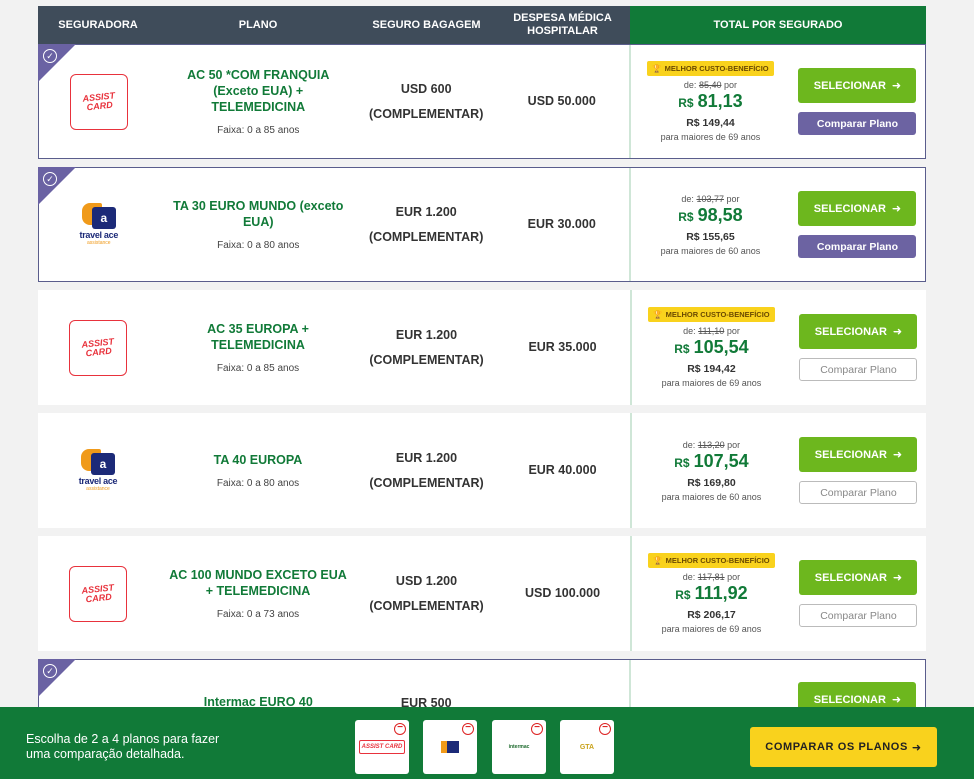 The width and height of the screenshot is (974, 779). Describe the element at coordinates (98, 470) in the screenshot. I see `insurer-cell: a travel ace assistance` at that location.